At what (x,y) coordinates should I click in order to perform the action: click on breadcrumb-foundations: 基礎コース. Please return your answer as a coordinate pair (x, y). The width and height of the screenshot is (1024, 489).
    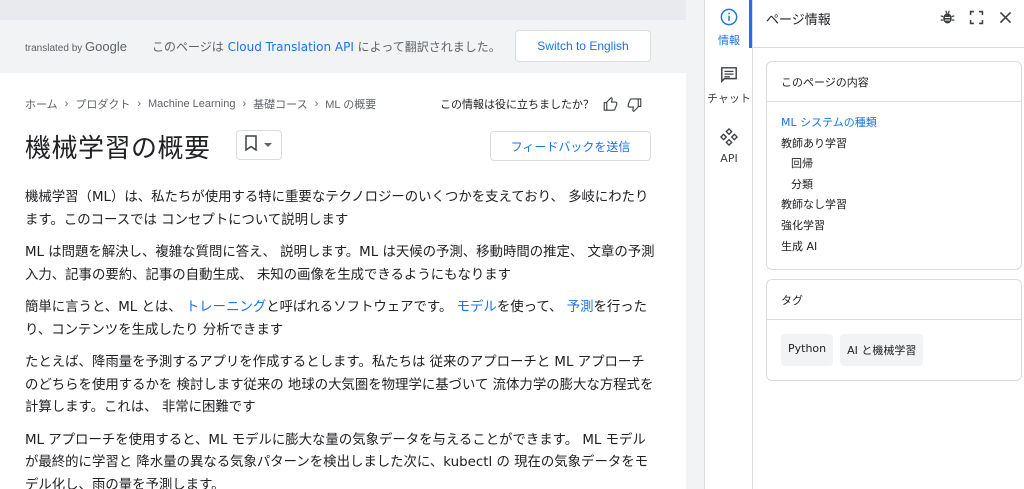
    Looking at the image, I should click on (280, 104).